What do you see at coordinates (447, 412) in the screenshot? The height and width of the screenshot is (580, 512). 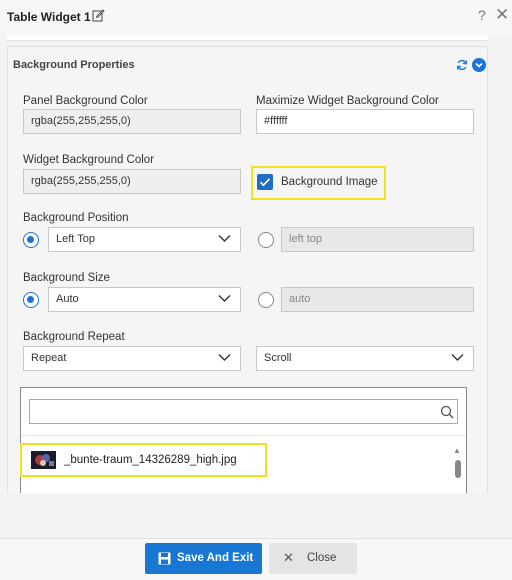 I see `search-icon` at bounding box center [447, 412].